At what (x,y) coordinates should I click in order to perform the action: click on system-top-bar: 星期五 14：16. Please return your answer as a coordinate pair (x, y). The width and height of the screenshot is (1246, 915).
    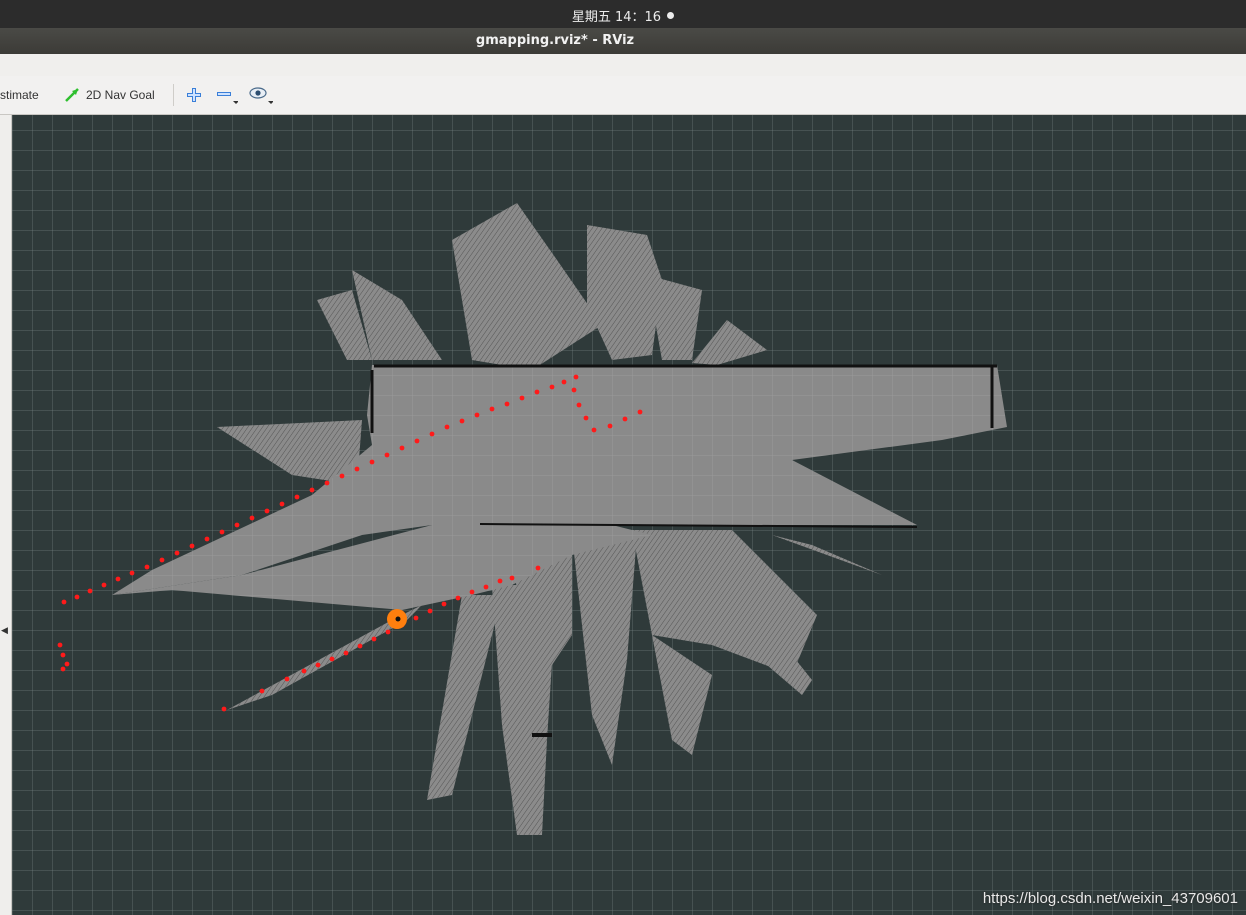
    Looking at the image, I should click on (623, 14).